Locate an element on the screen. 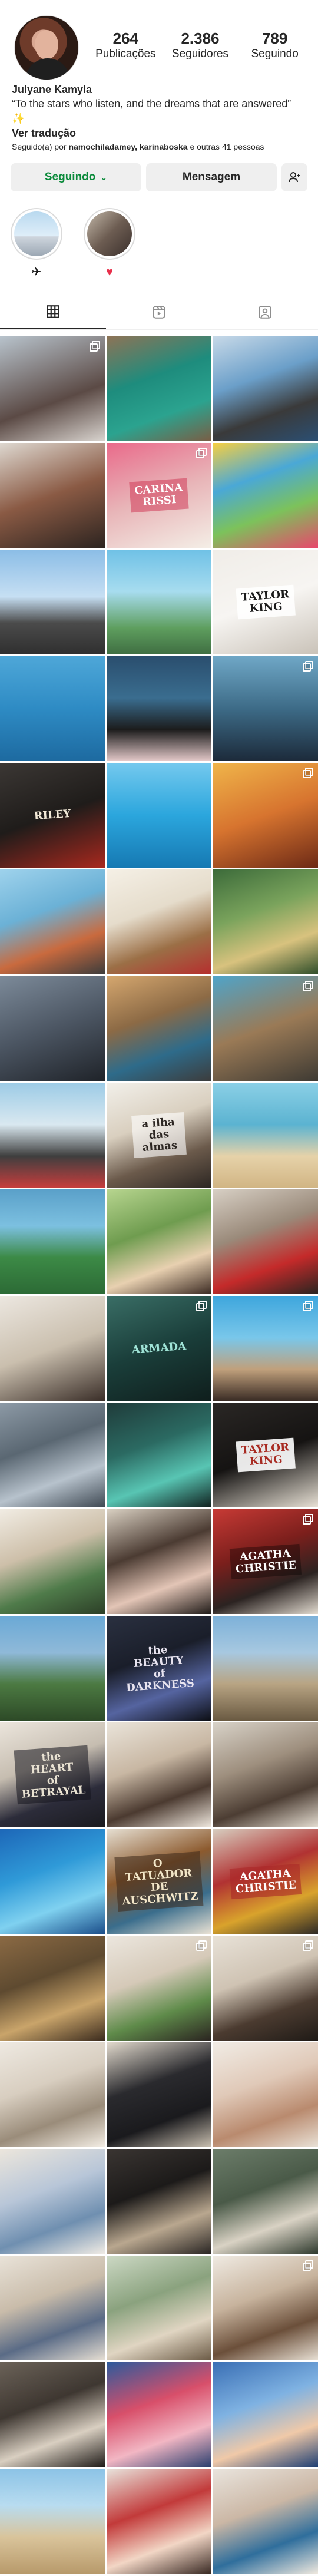 The height and width of the screenshot is (2576, 318). stat-followers-value: 2.386 is located at coordinates (200, 38).